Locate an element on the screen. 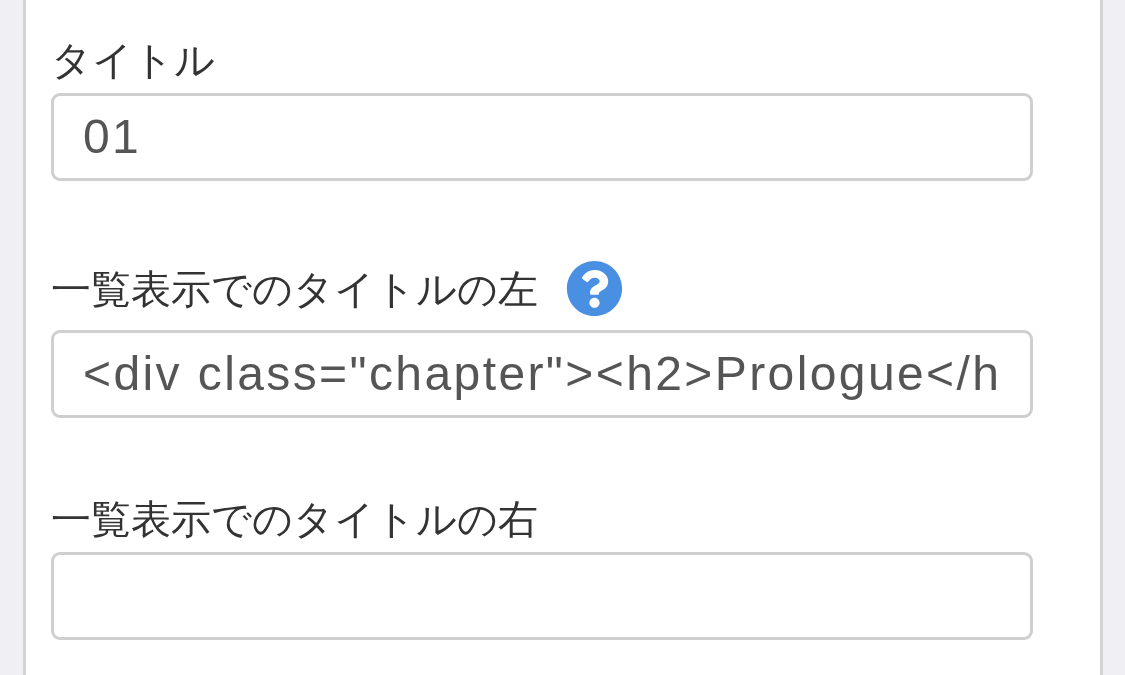  field-label: 一覧表示でのタイトルの右 is located at coordinates (294, 519).